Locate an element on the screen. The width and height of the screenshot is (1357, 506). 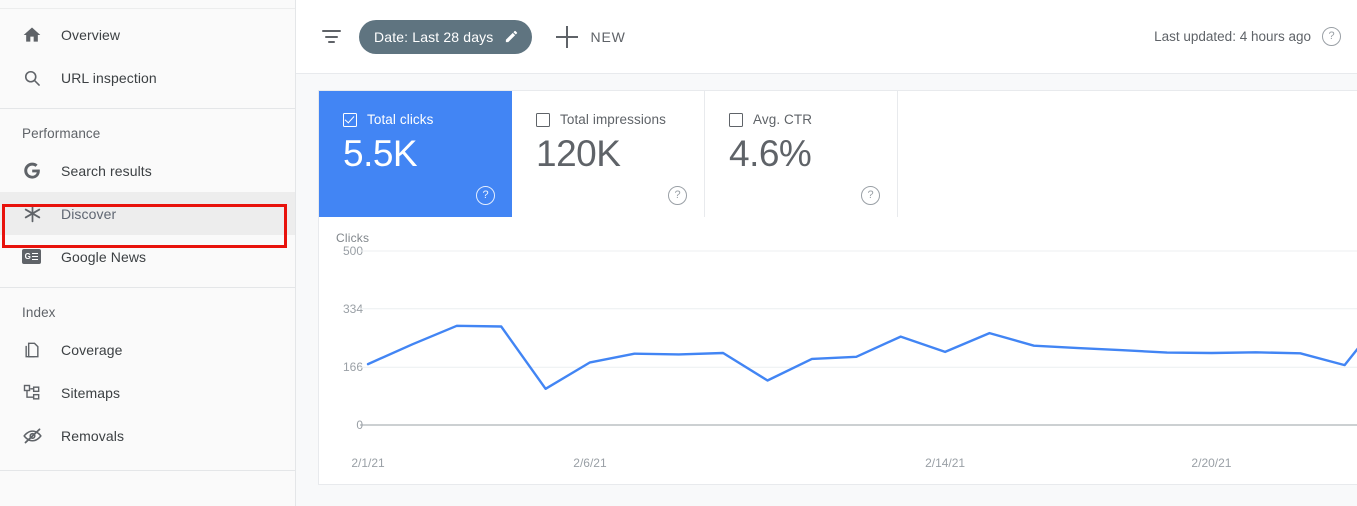
search-icon is located at coordinates (35, 78).